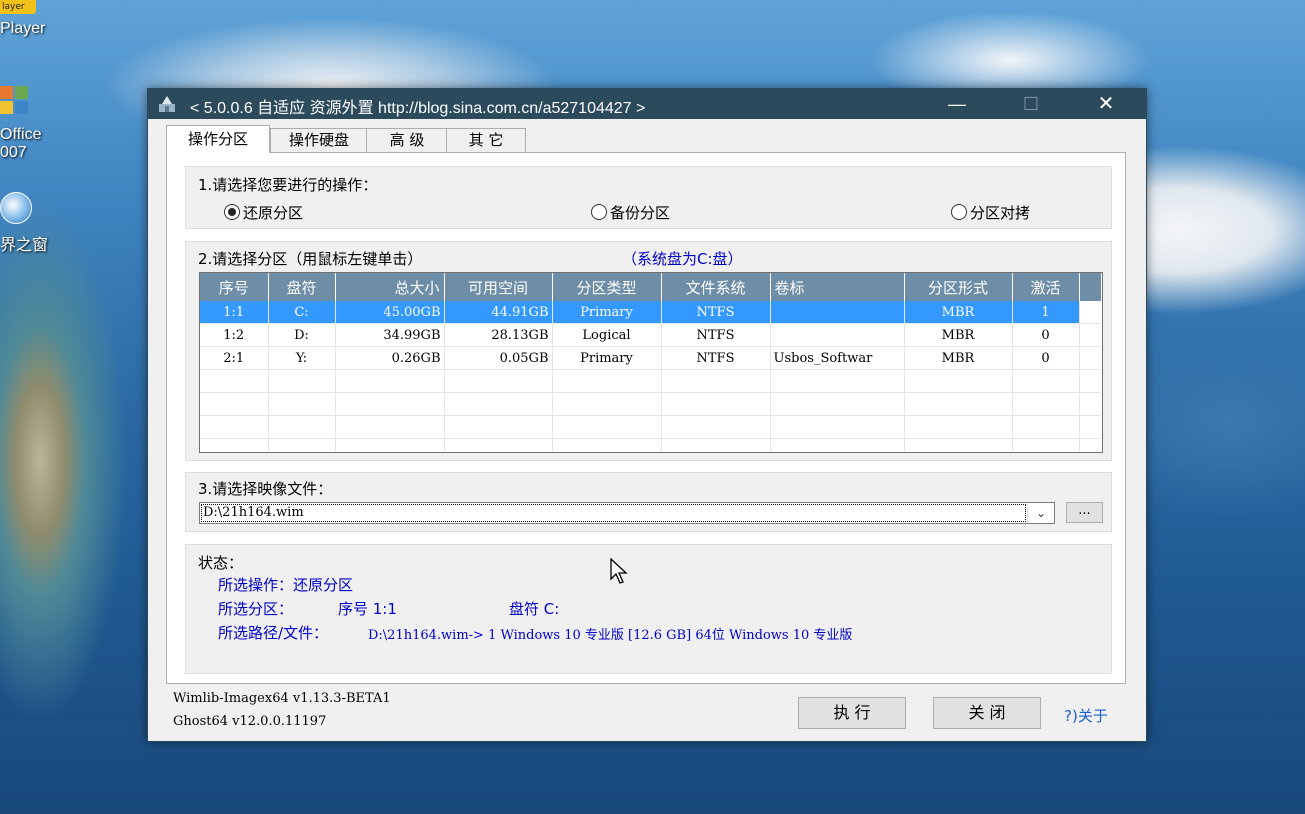  I want to click on app-icon, so click(167, 104).